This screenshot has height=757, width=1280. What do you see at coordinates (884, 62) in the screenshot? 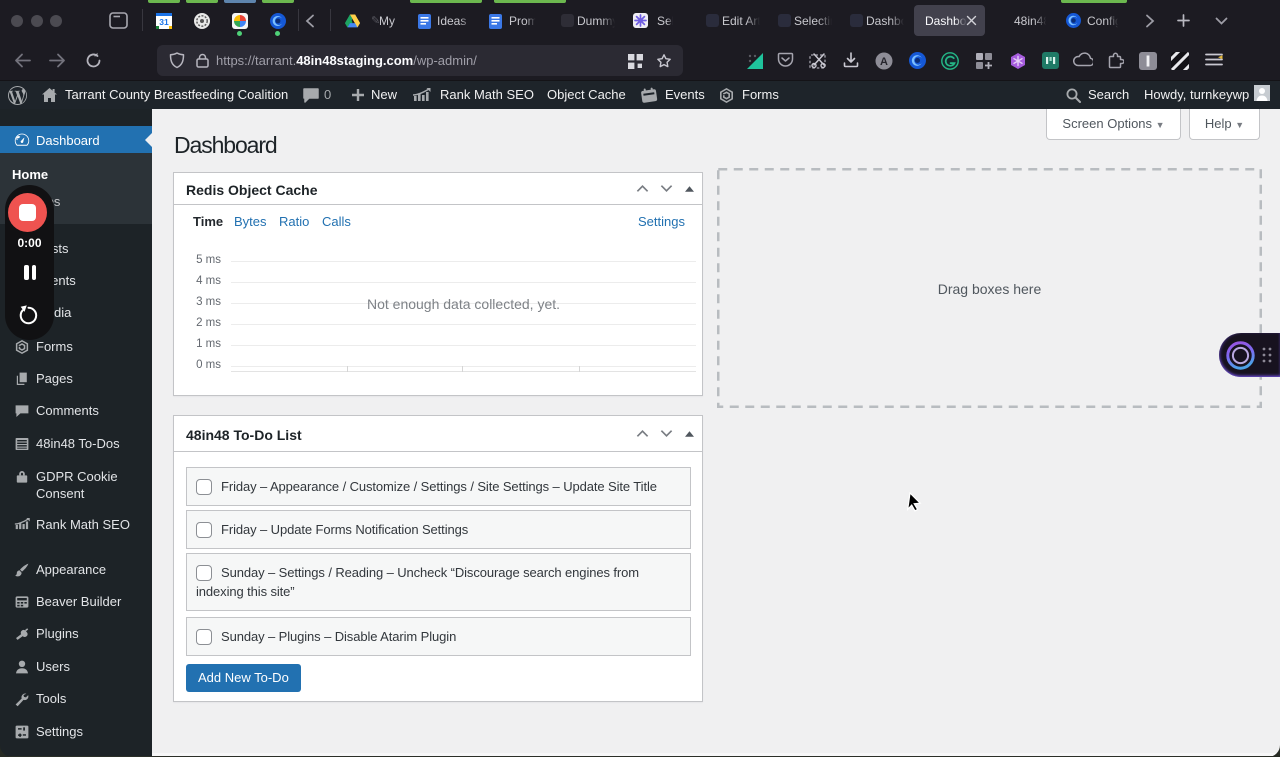
I see `svg-text: A` at bounding box center [884, 62].